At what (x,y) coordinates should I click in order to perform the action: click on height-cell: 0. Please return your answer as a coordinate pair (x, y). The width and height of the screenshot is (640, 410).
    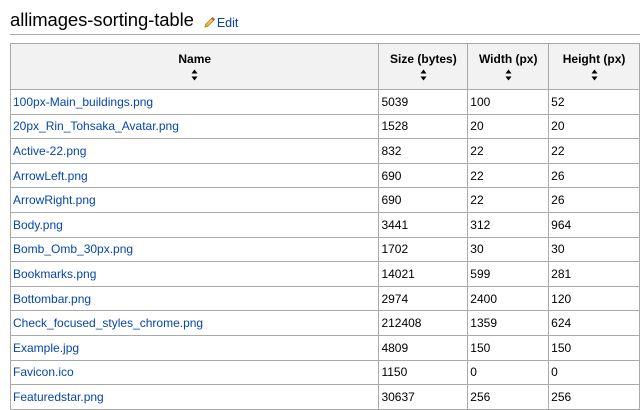
    Looking at the image, I should click on (594, 372).